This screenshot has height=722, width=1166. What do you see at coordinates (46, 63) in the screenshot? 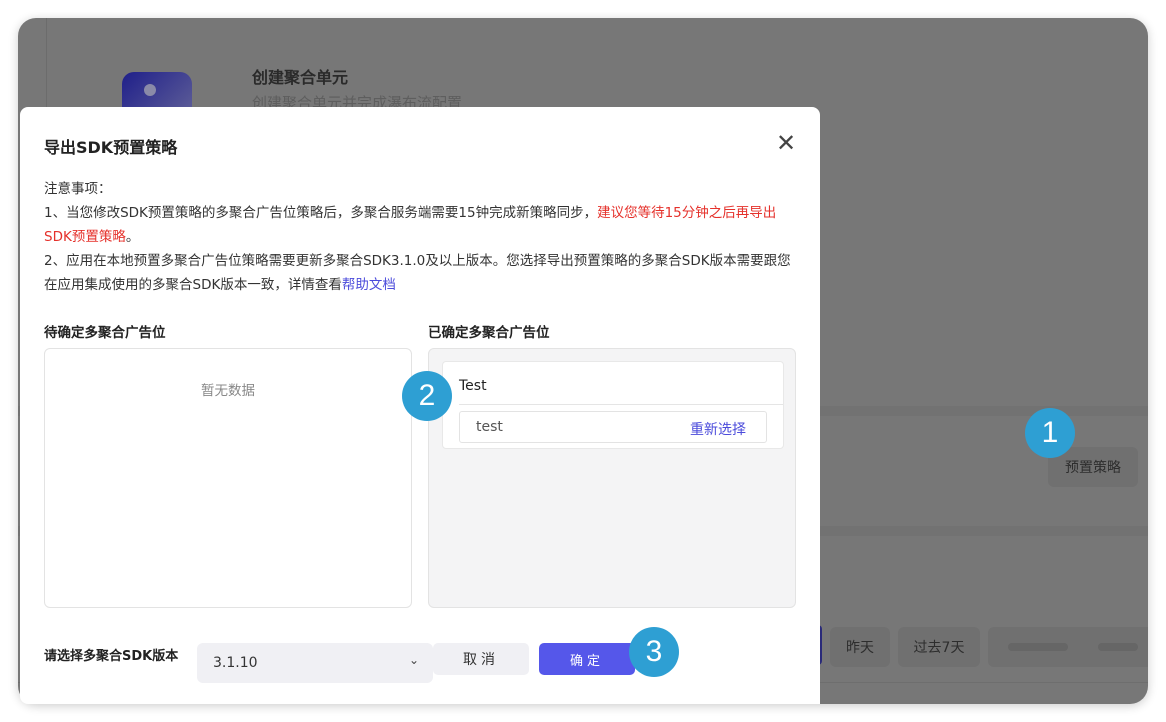
I see `timeline-line` at bounding box center [46, 63].